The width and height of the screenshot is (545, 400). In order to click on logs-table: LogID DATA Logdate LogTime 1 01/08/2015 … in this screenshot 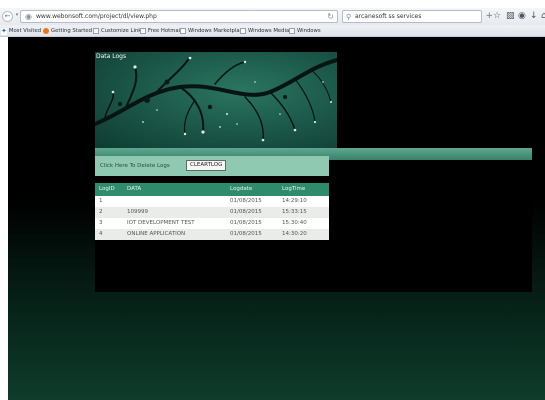, I will do `click(212, 211)`.